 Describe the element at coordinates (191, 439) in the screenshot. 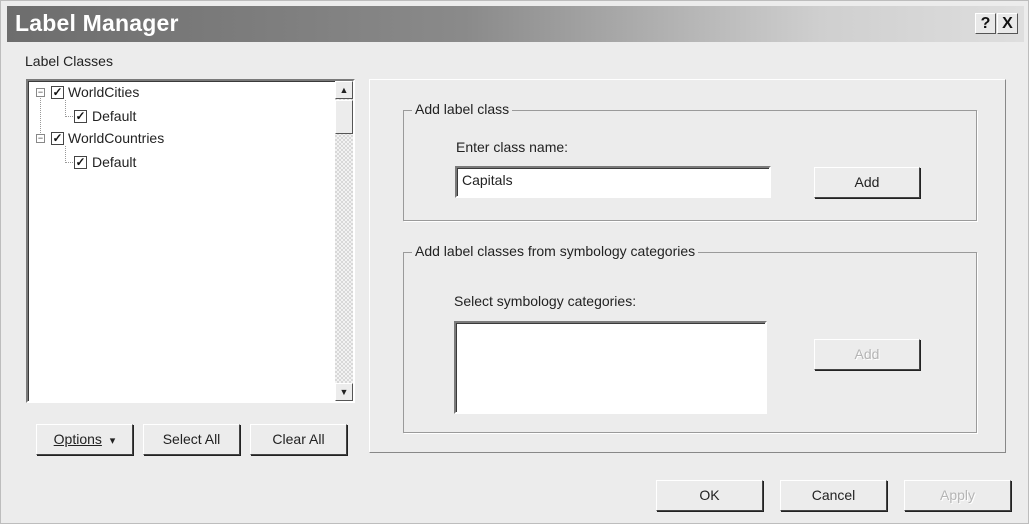

I see `select-all-button: Select All` at that location.